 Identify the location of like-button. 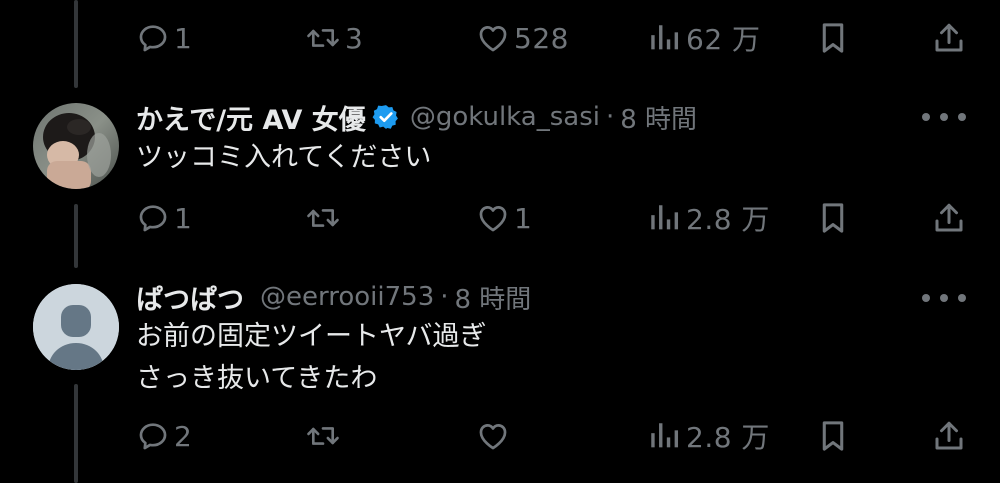
(495, 436).